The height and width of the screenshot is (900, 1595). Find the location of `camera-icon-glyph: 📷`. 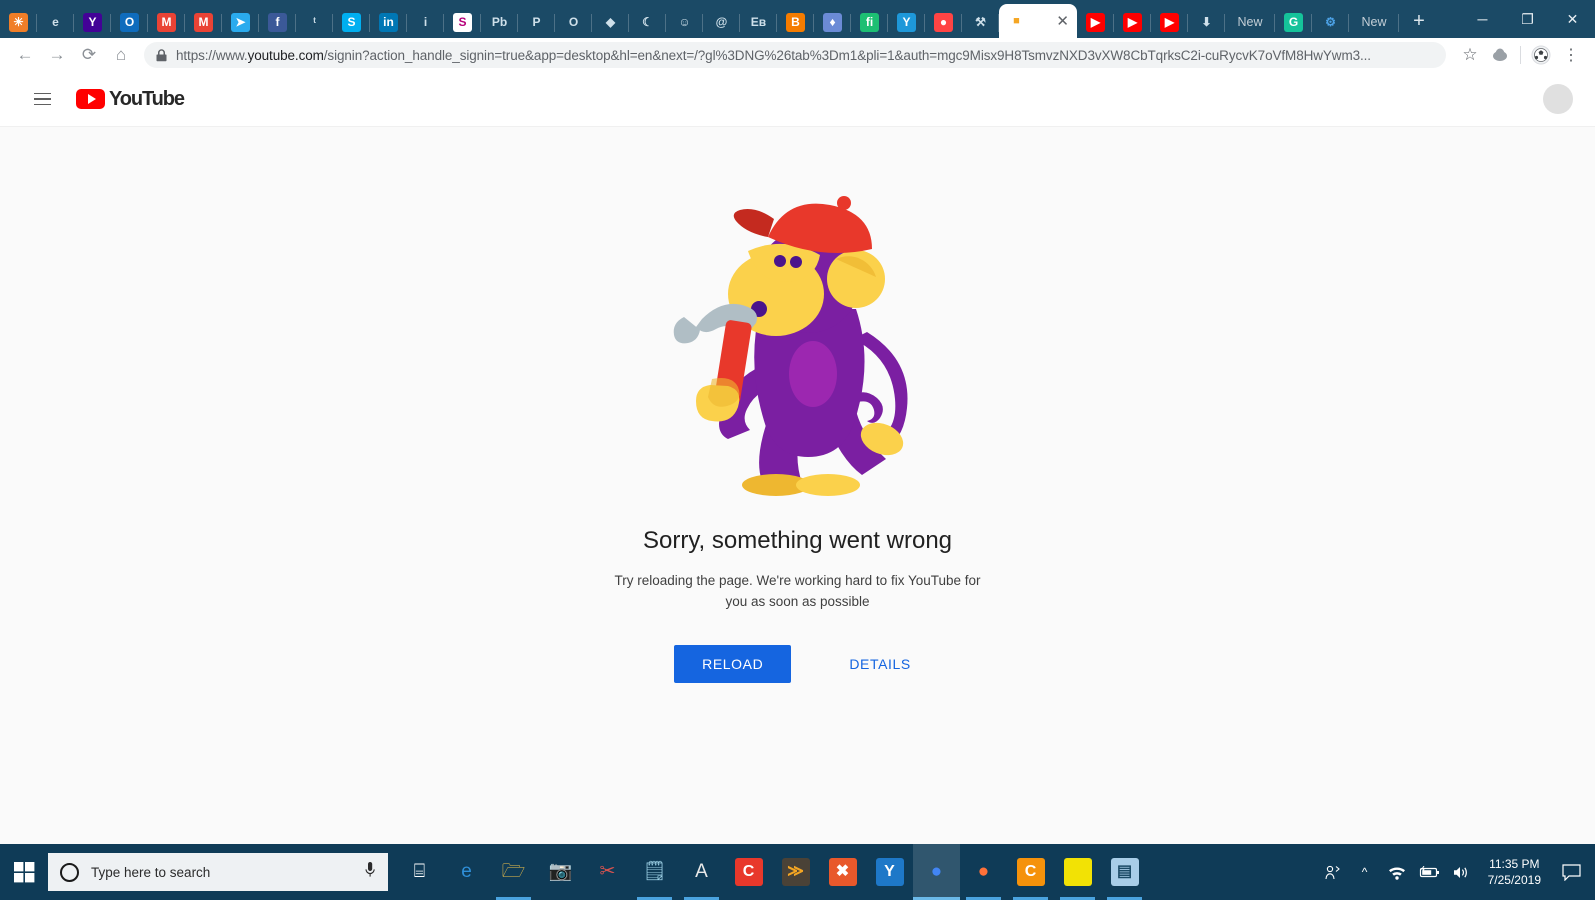

camera-icon-glyph: 📷 is located at coordinates (560, 871).